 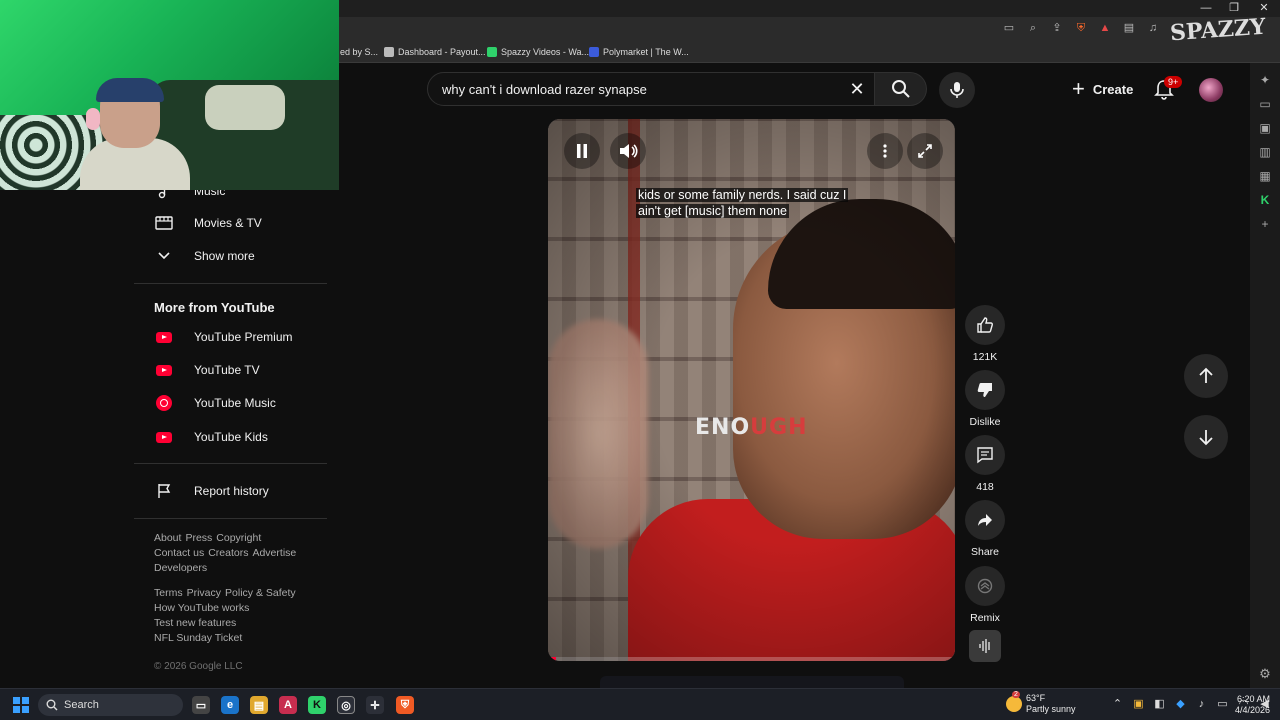 What do you see at coordinates (1129, 28) in the screenshot?
I see `sidebar-toggle-icon: ▤` at bounding box center [1129, 28].